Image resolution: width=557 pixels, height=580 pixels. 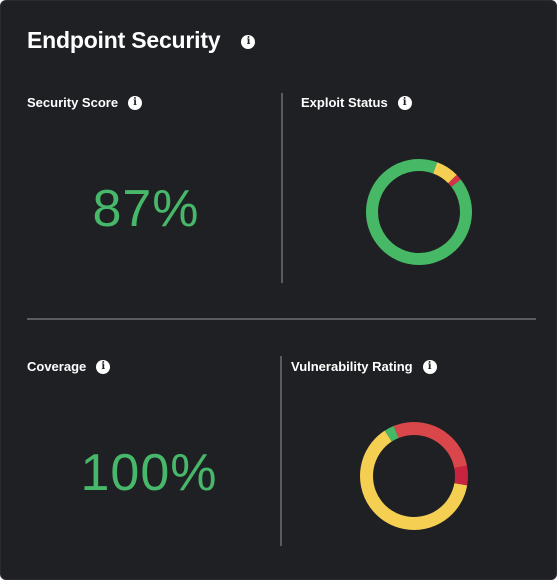 I want to click on coverage-label-text: Coverage, so click(x=57, y=366).